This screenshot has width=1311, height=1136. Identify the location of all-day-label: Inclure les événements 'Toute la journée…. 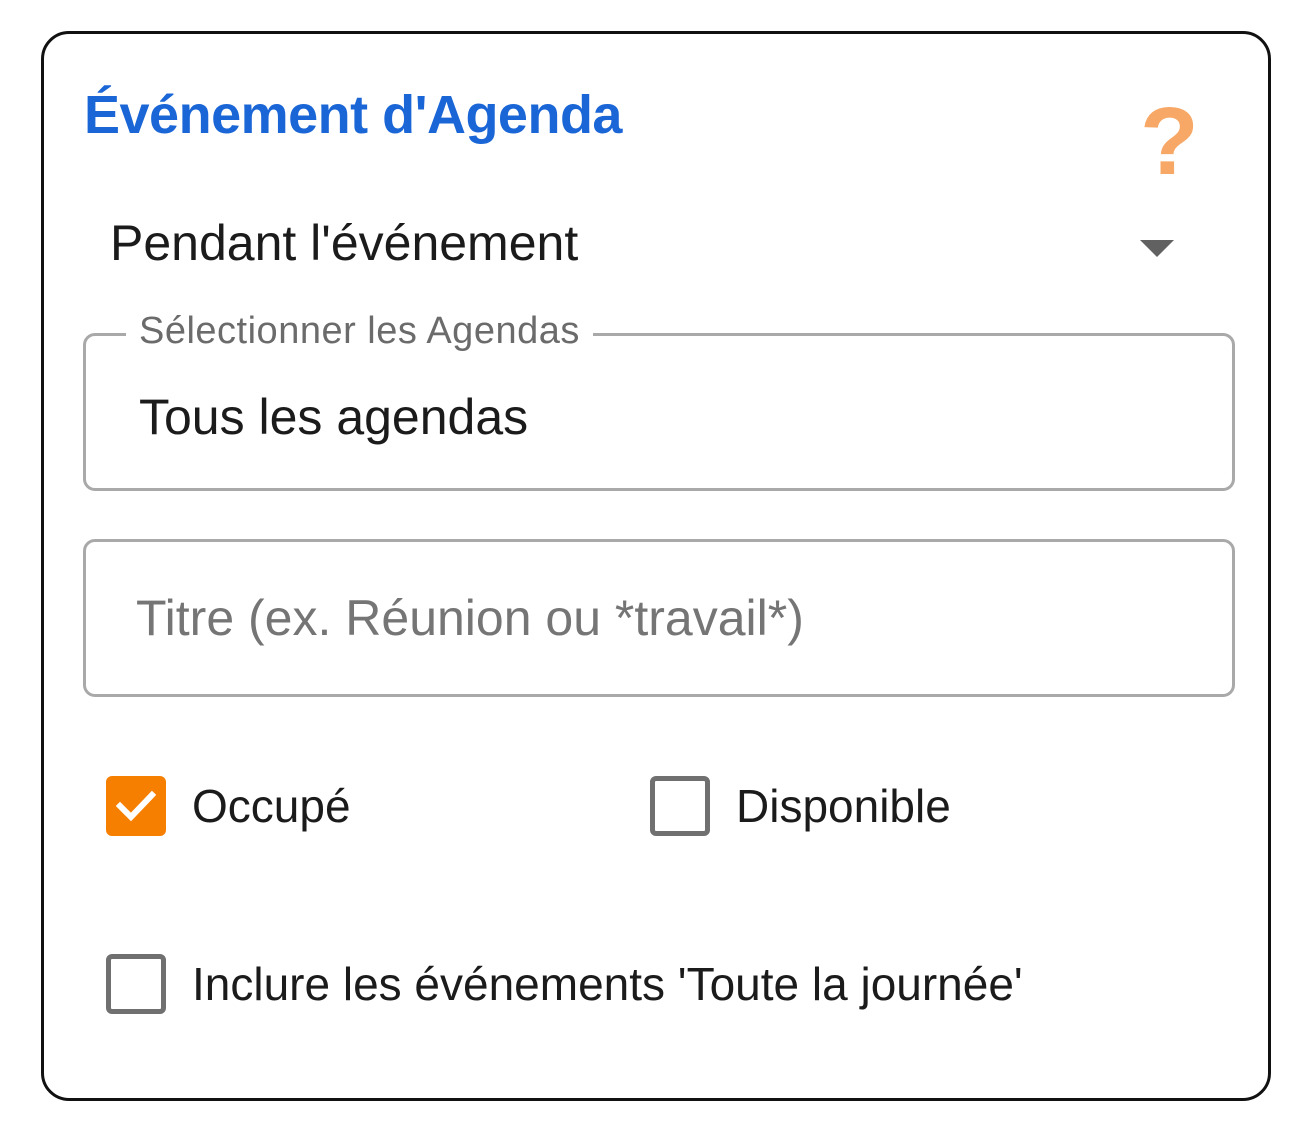
(607, 984).